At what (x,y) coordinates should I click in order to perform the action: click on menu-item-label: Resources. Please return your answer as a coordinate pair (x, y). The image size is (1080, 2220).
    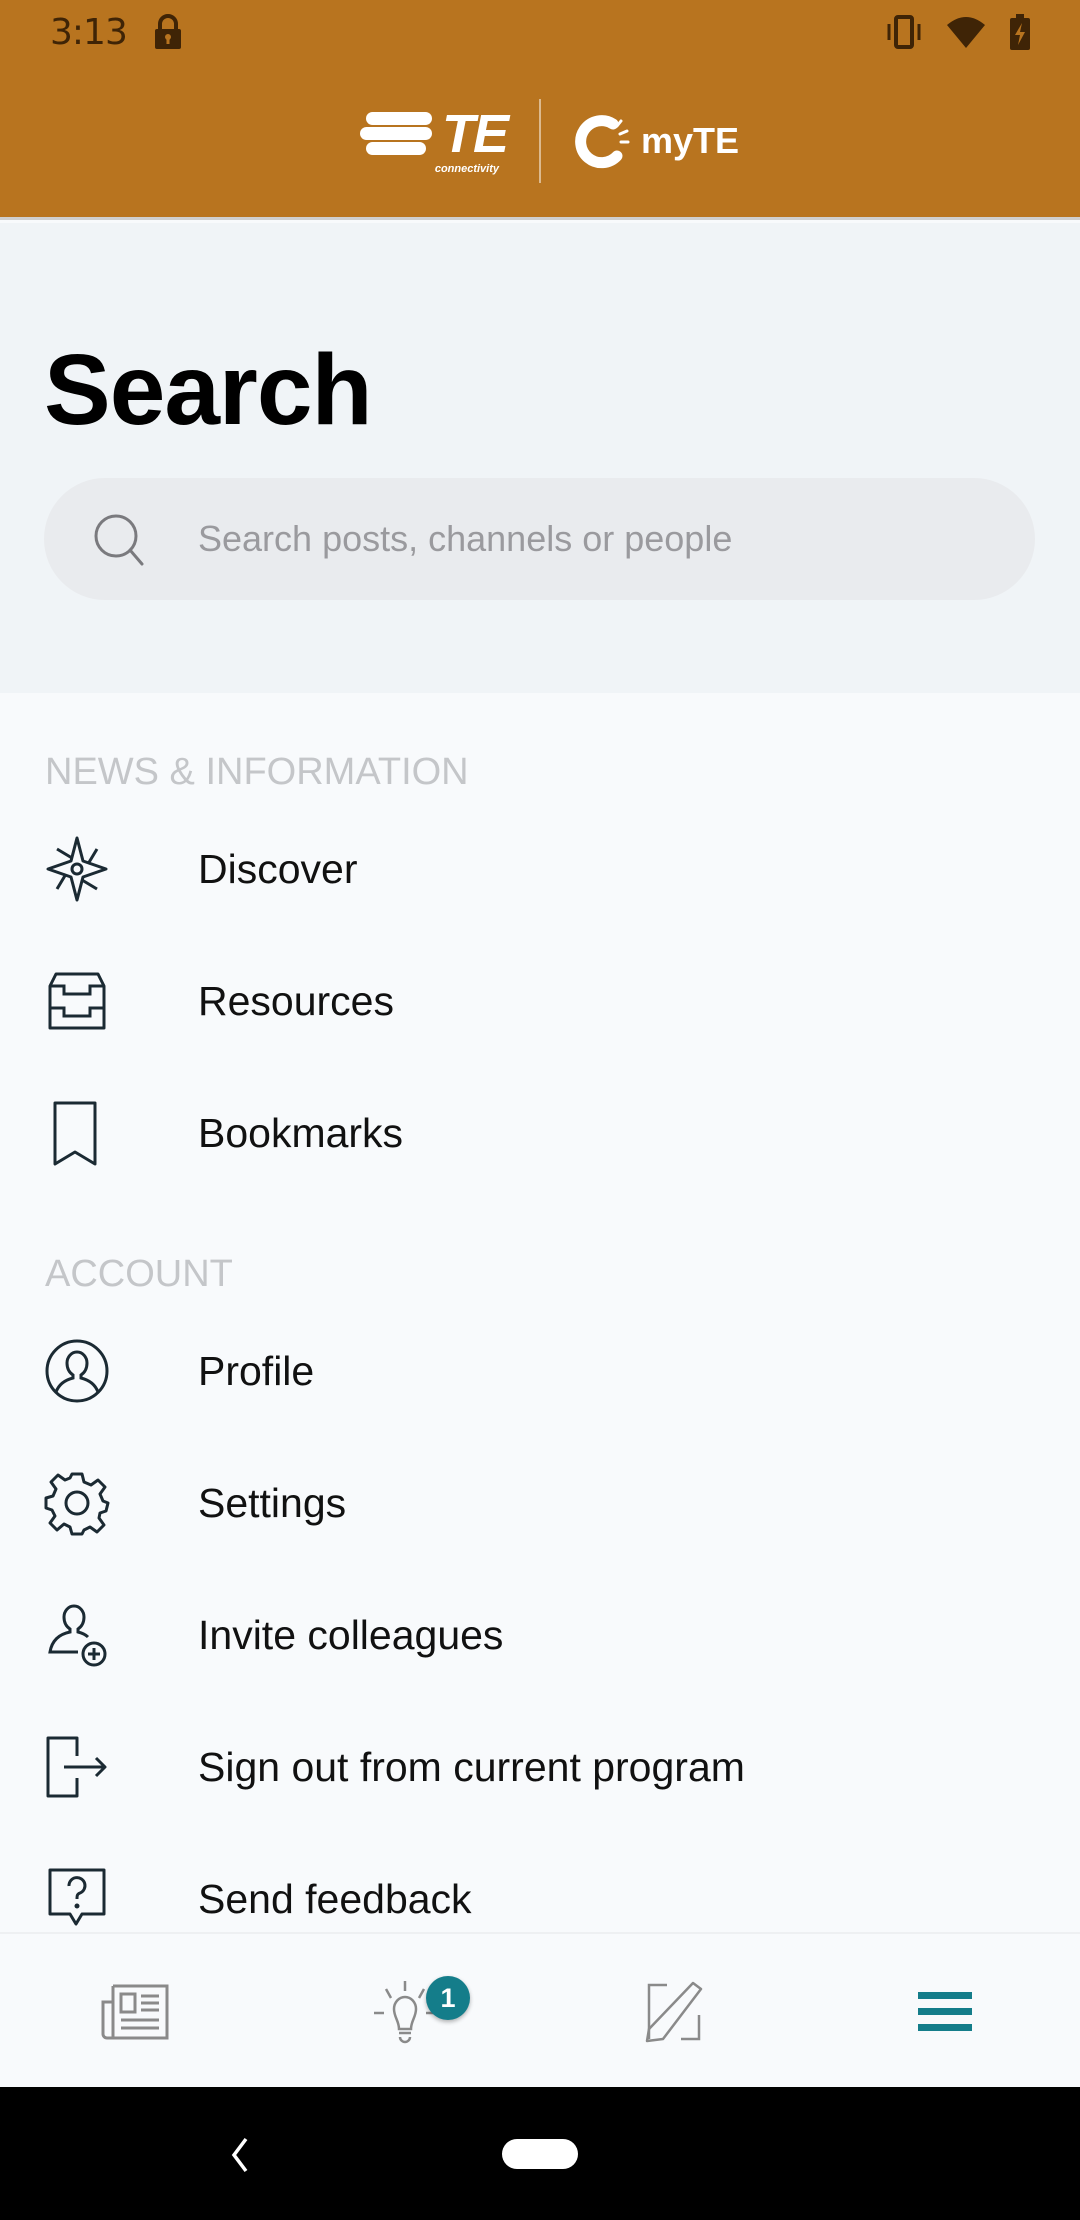
    Looking at the image, I should click on (296, 1000).